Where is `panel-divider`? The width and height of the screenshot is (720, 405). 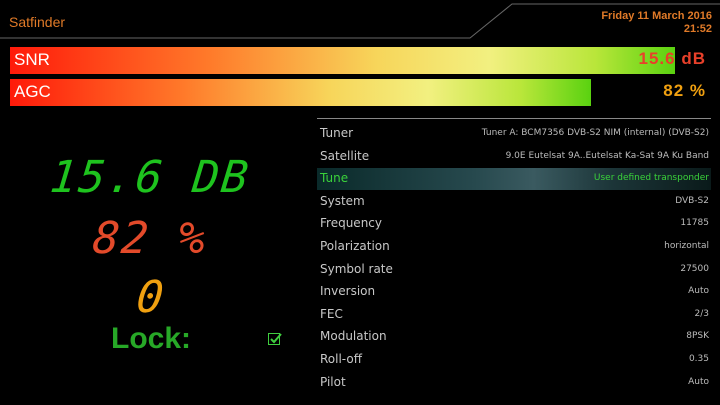 panel-divider is located at coordinates (514, 118).